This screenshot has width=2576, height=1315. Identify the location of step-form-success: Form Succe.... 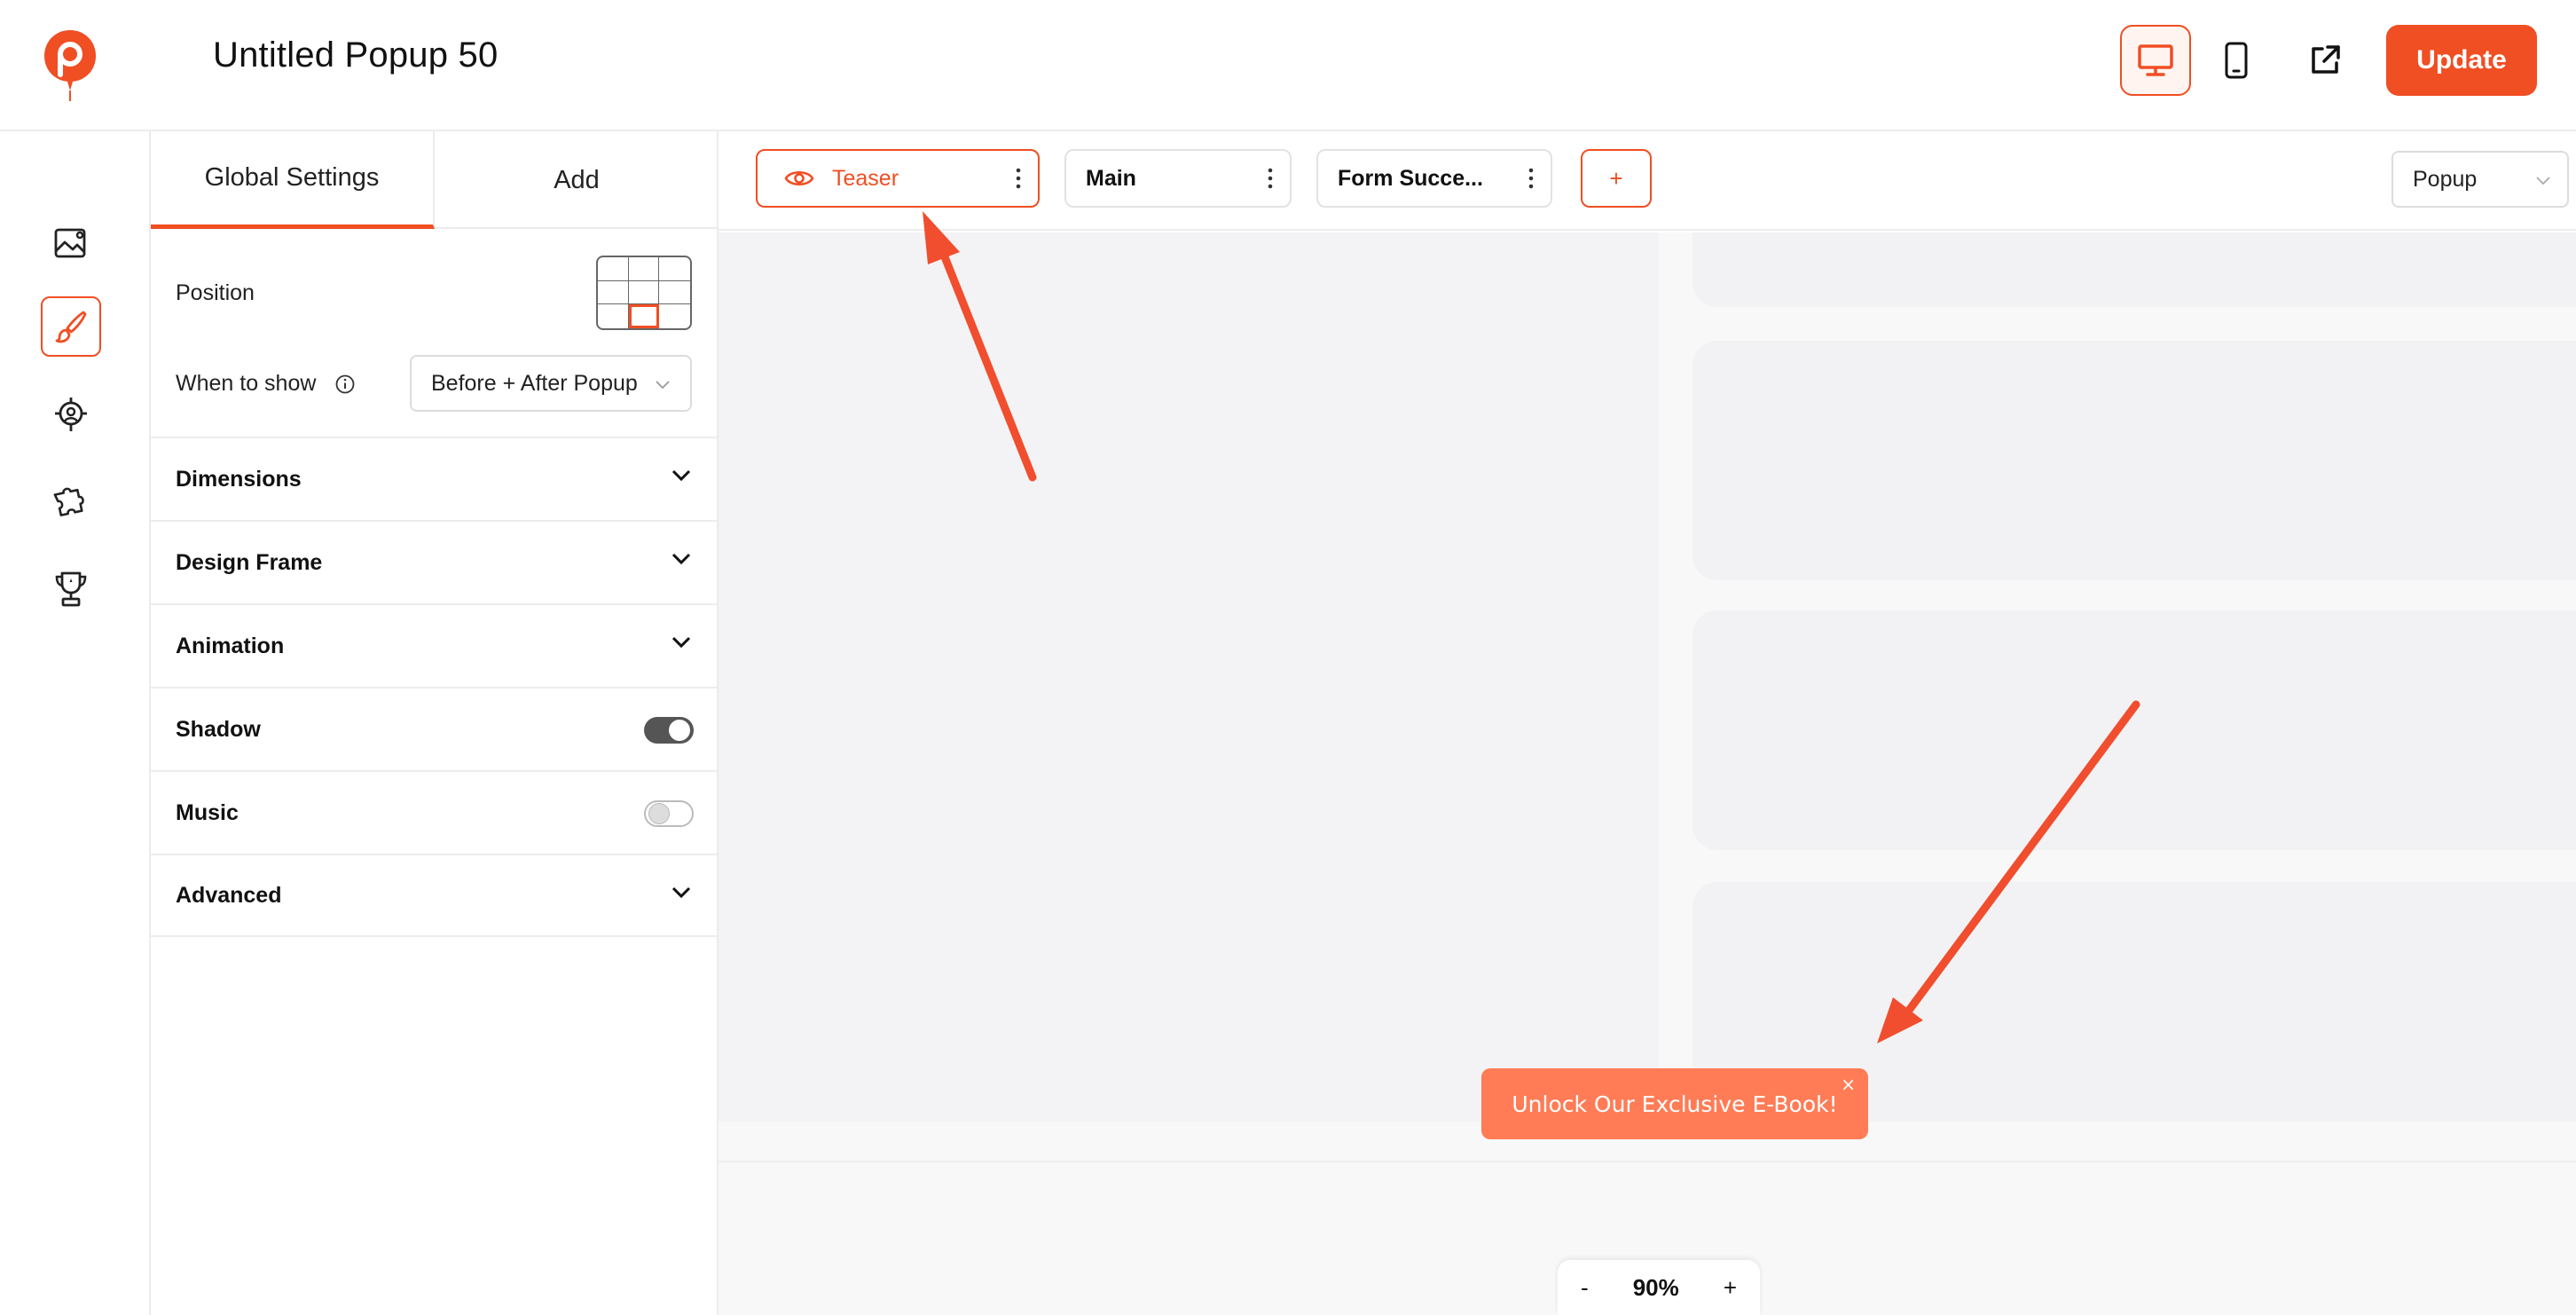
(1434, 178).